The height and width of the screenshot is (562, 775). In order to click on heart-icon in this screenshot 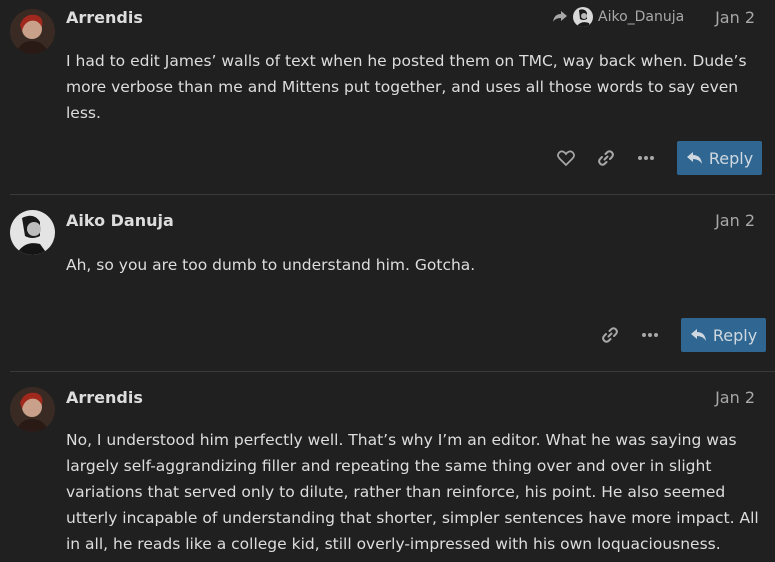, I will do `click(566, 158)`.